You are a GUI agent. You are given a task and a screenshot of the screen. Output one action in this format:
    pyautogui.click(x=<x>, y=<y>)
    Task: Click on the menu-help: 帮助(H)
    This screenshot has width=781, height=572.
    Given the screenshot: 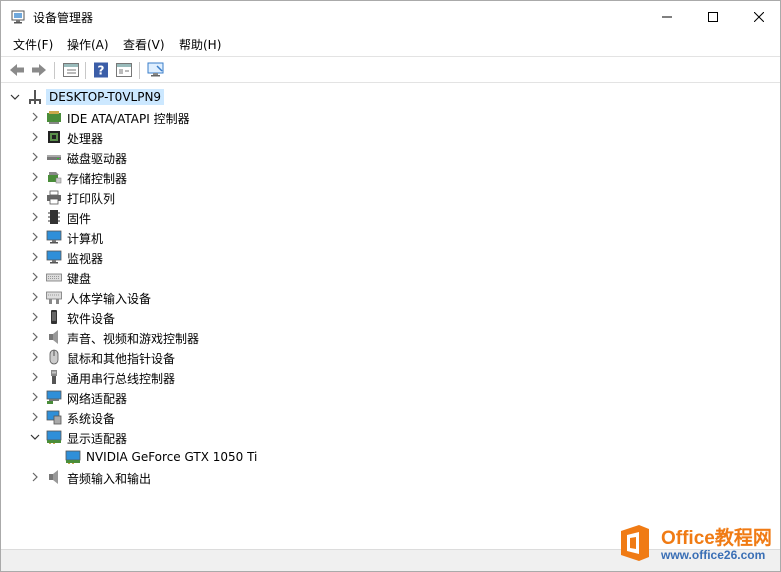 What is the action you would take?
    pyautogui.click(x=200, y=44)
    